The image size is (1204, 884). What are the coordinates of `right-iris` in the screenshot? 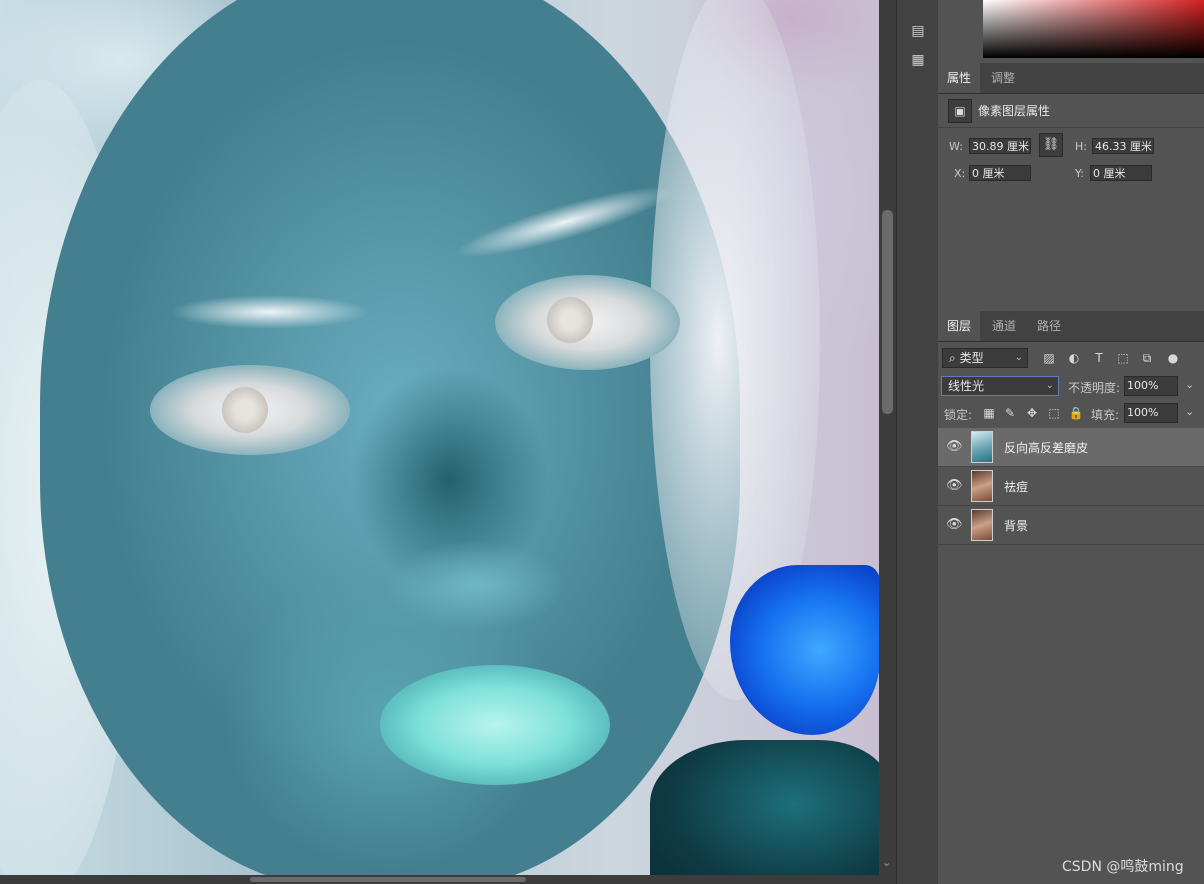 It's located at (570, 320).